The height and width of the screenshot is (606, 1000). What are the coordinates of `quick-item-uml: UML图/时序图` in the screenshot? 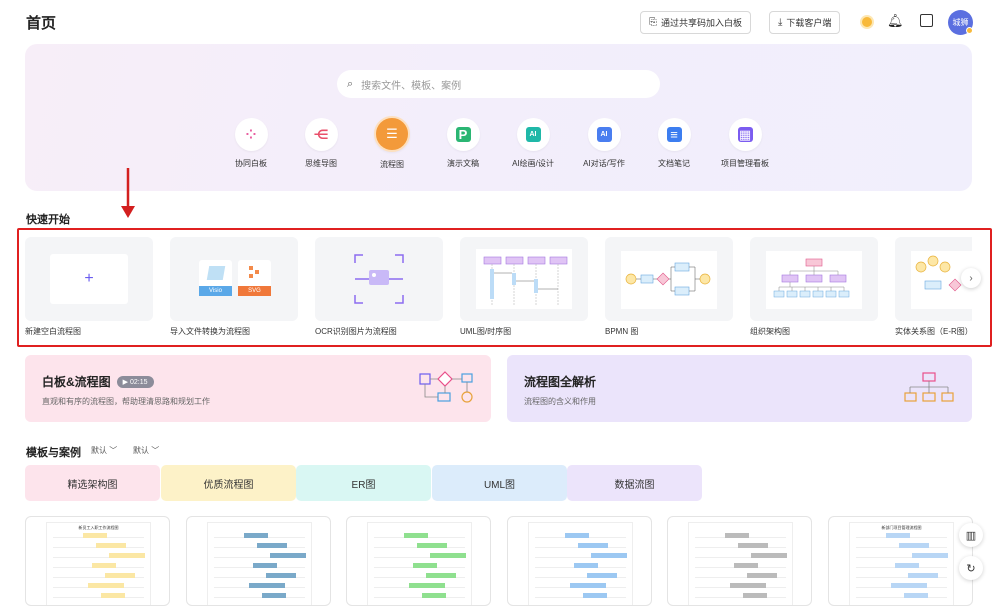 It's located at (524, 287).